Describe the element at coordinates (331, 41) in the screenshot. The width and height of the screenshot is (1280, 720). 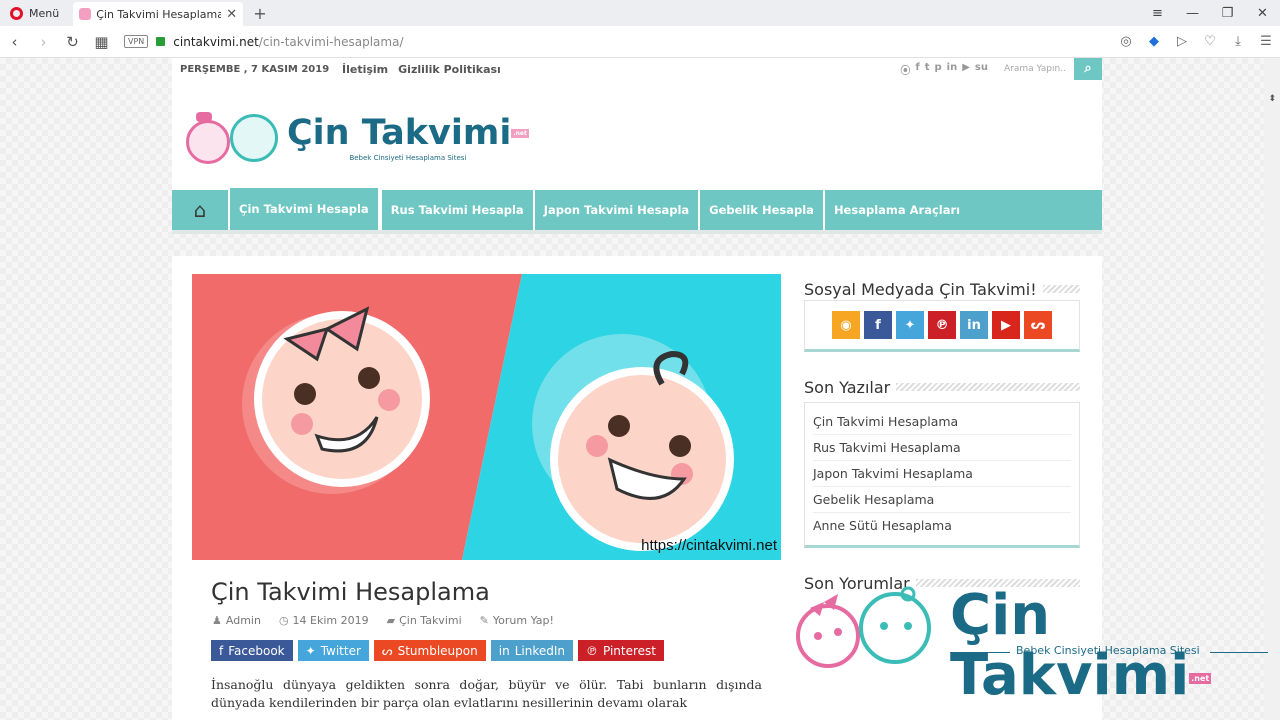
I see `url-path: /cin-takvimi-hesaplama/` at that location.